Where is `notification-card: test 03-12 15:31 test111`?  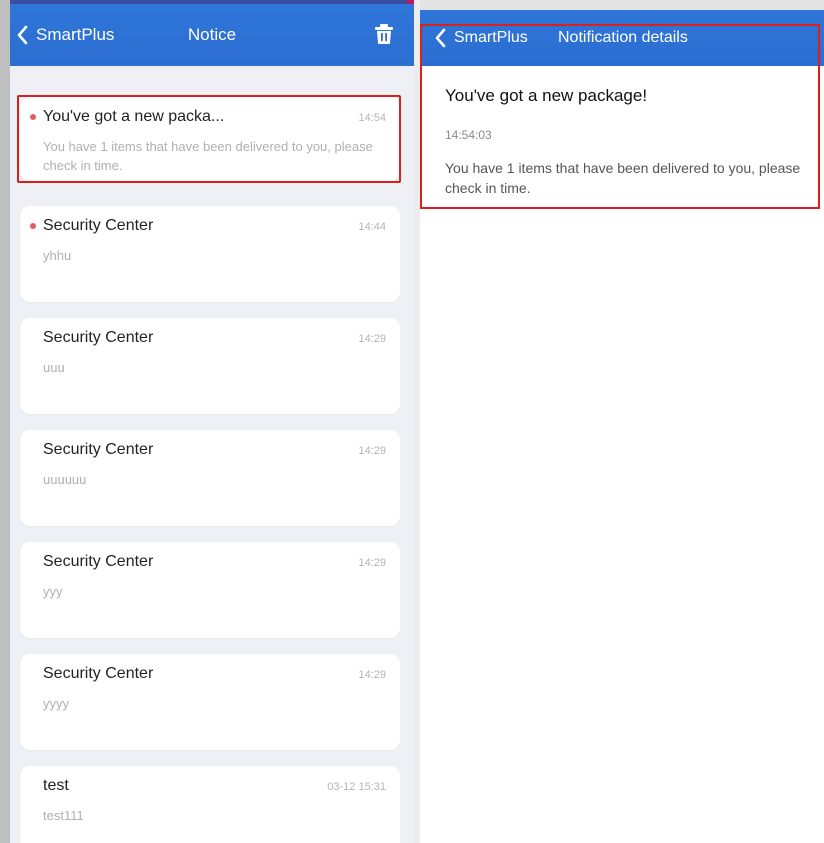
notification-card: test 03-12 15:31 test111 is located at coordinates (210, 804).